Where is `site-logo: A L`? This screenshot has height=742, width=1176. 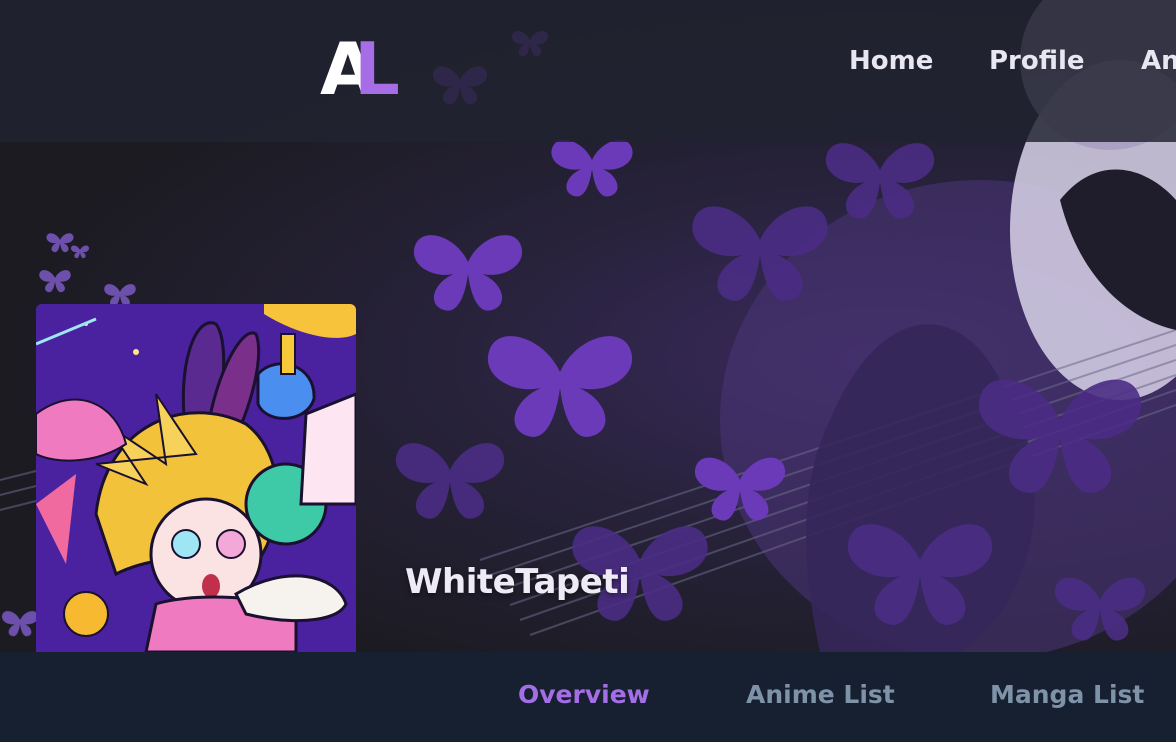
site-logo: A L is located at coordinates (362, 69).